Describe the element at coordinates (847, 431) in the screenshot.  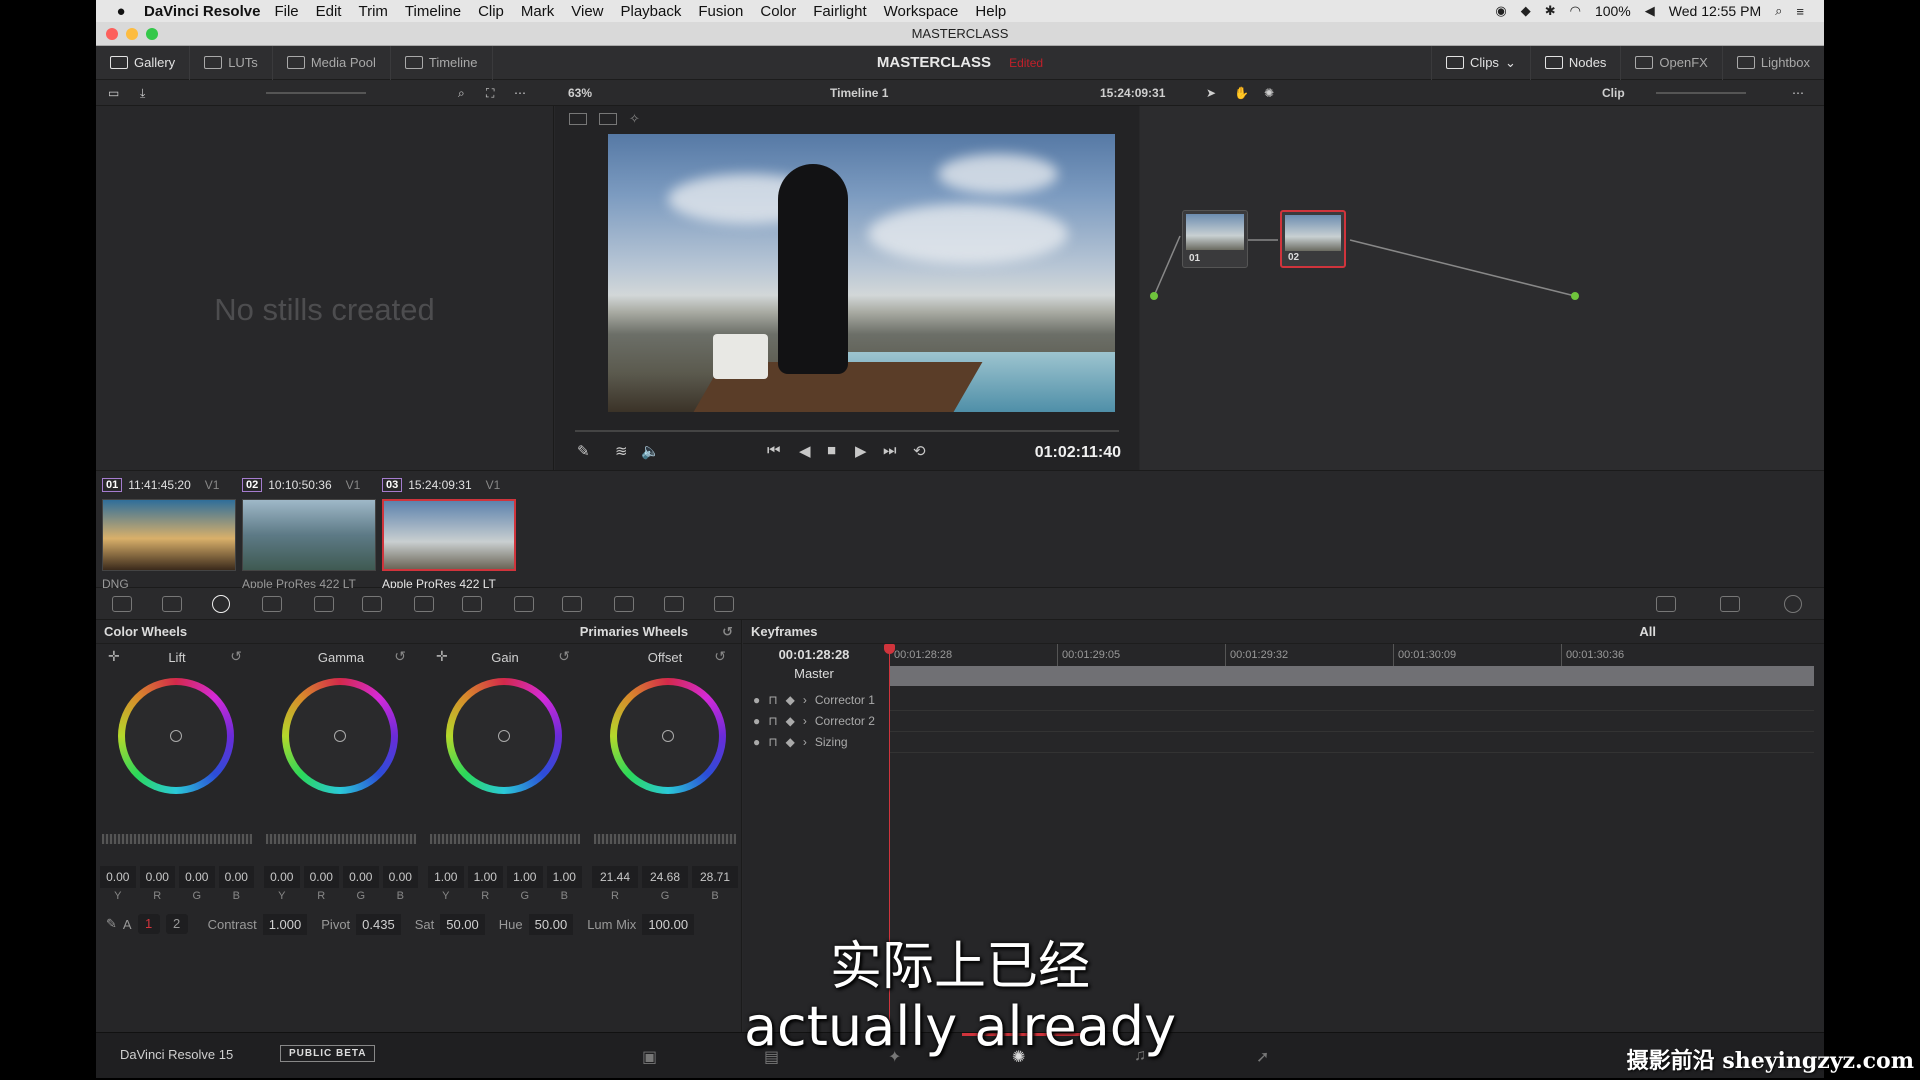
I see `scrubber-bar` at that location.